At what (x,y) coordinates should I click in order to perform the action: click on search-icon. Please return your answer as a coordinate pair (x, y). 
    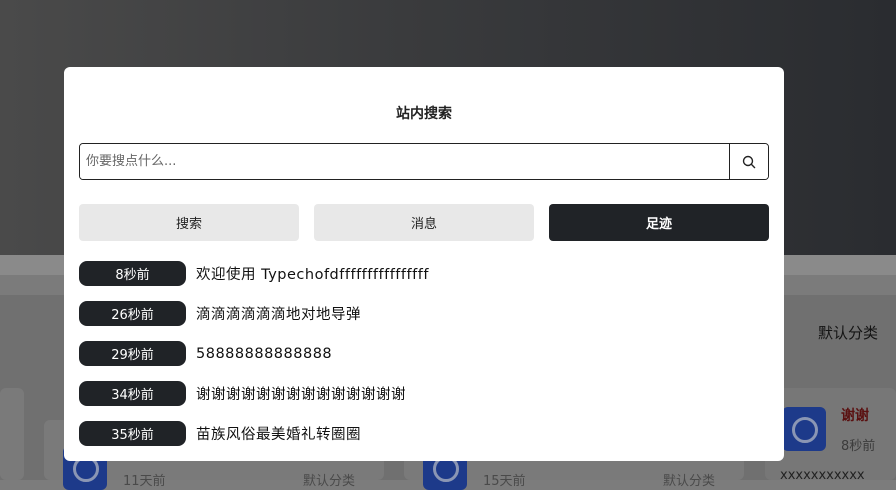
    Looking at the image, I should click on (749, 161).